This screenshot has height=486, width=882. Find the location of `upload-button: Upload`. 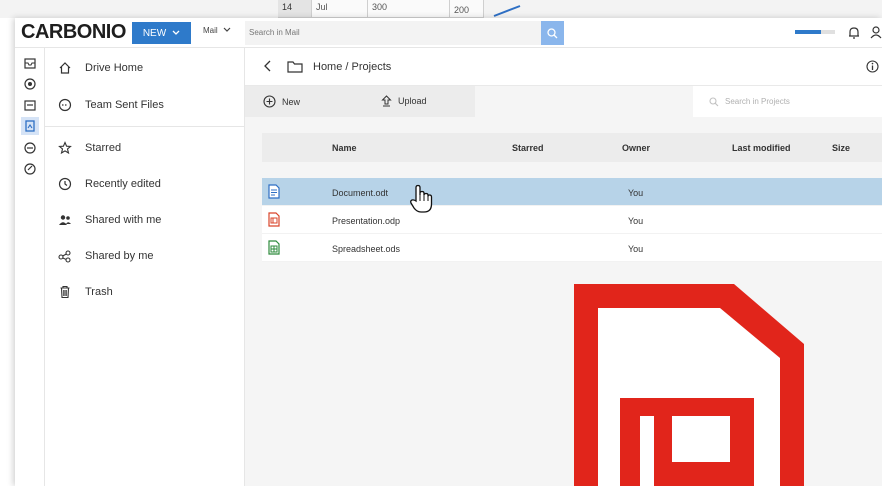

upload-button: Upload is located at coordinates (404, 101).